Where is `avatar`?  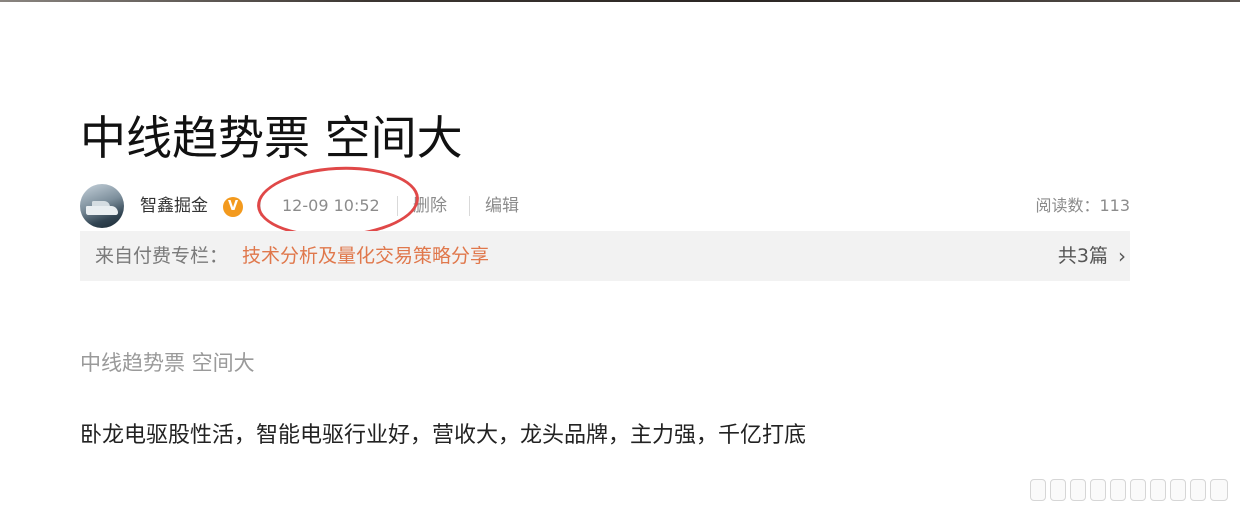
avatar is located at coordinates (102, 206).